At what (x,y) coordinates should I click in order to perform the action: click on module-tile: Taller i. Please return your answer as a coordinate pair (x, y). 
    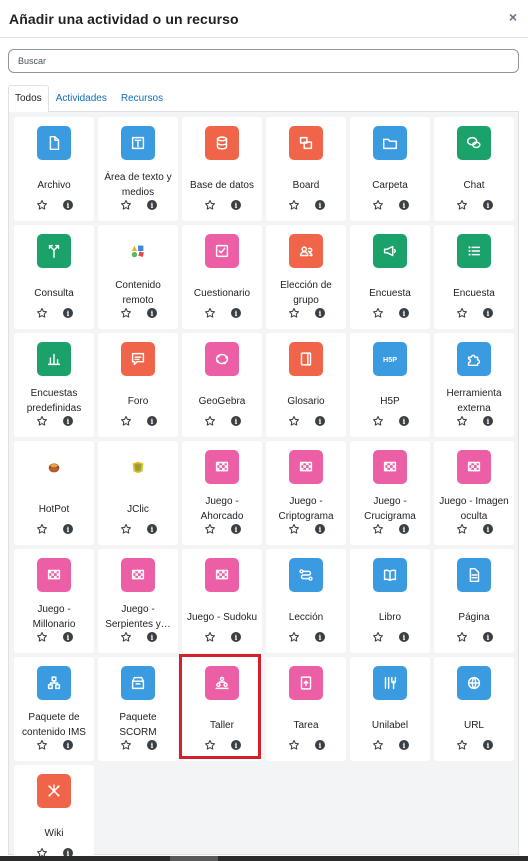
    Looking at the image, I should click on (222, 709).